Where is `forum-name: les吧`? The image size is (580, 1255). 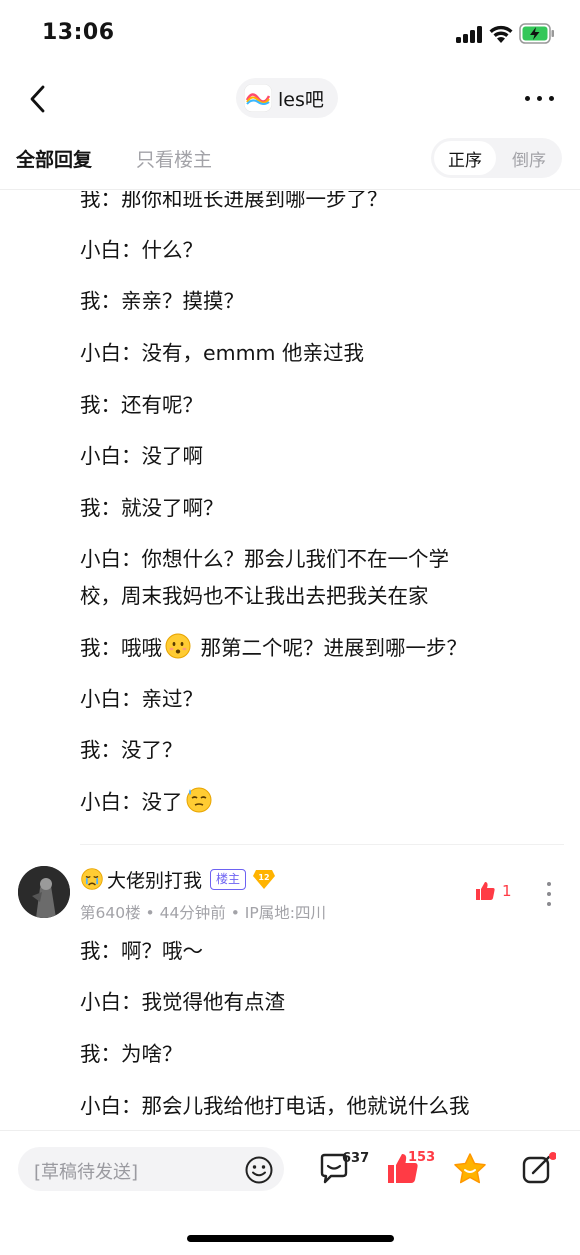 forum-name: les吧 is located at coordinates (301, 99).